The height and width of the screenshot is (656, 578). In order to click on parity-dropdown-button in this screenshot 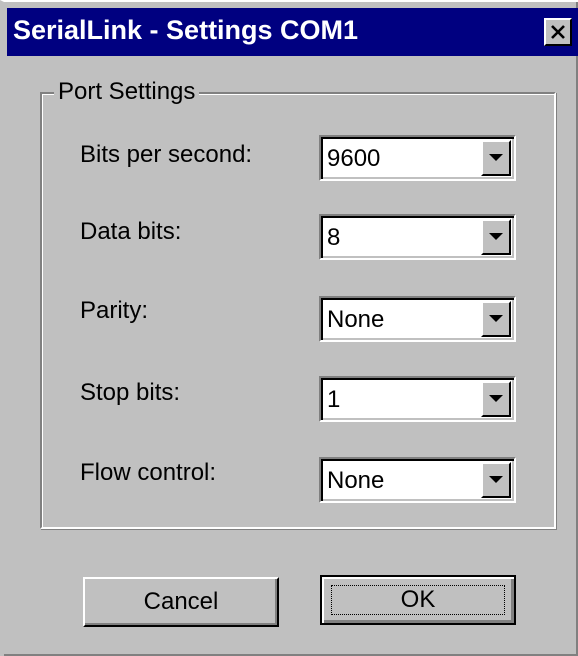, I will do `click(496, 319)`.